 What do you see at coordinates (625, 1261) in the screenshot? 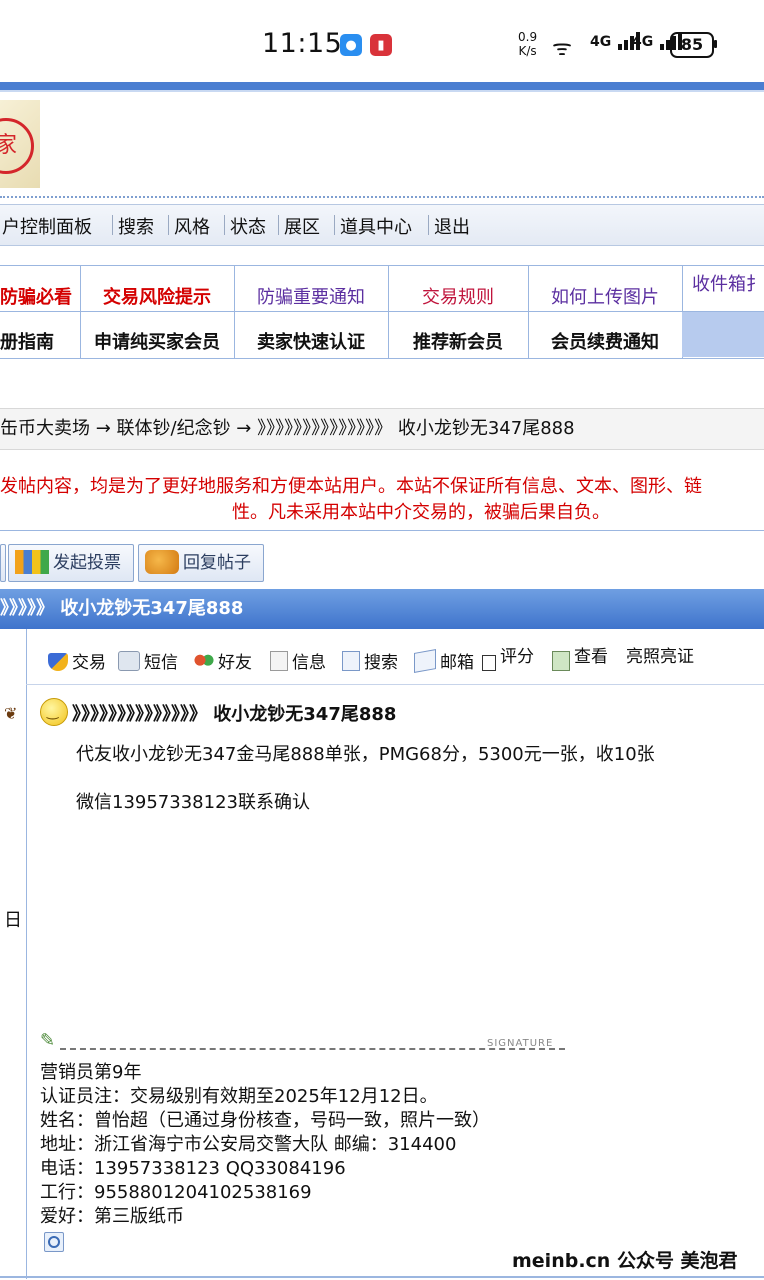
I see `watermark: meinb.cn 公众号 美泡君` at bounding box center [625, 1261].